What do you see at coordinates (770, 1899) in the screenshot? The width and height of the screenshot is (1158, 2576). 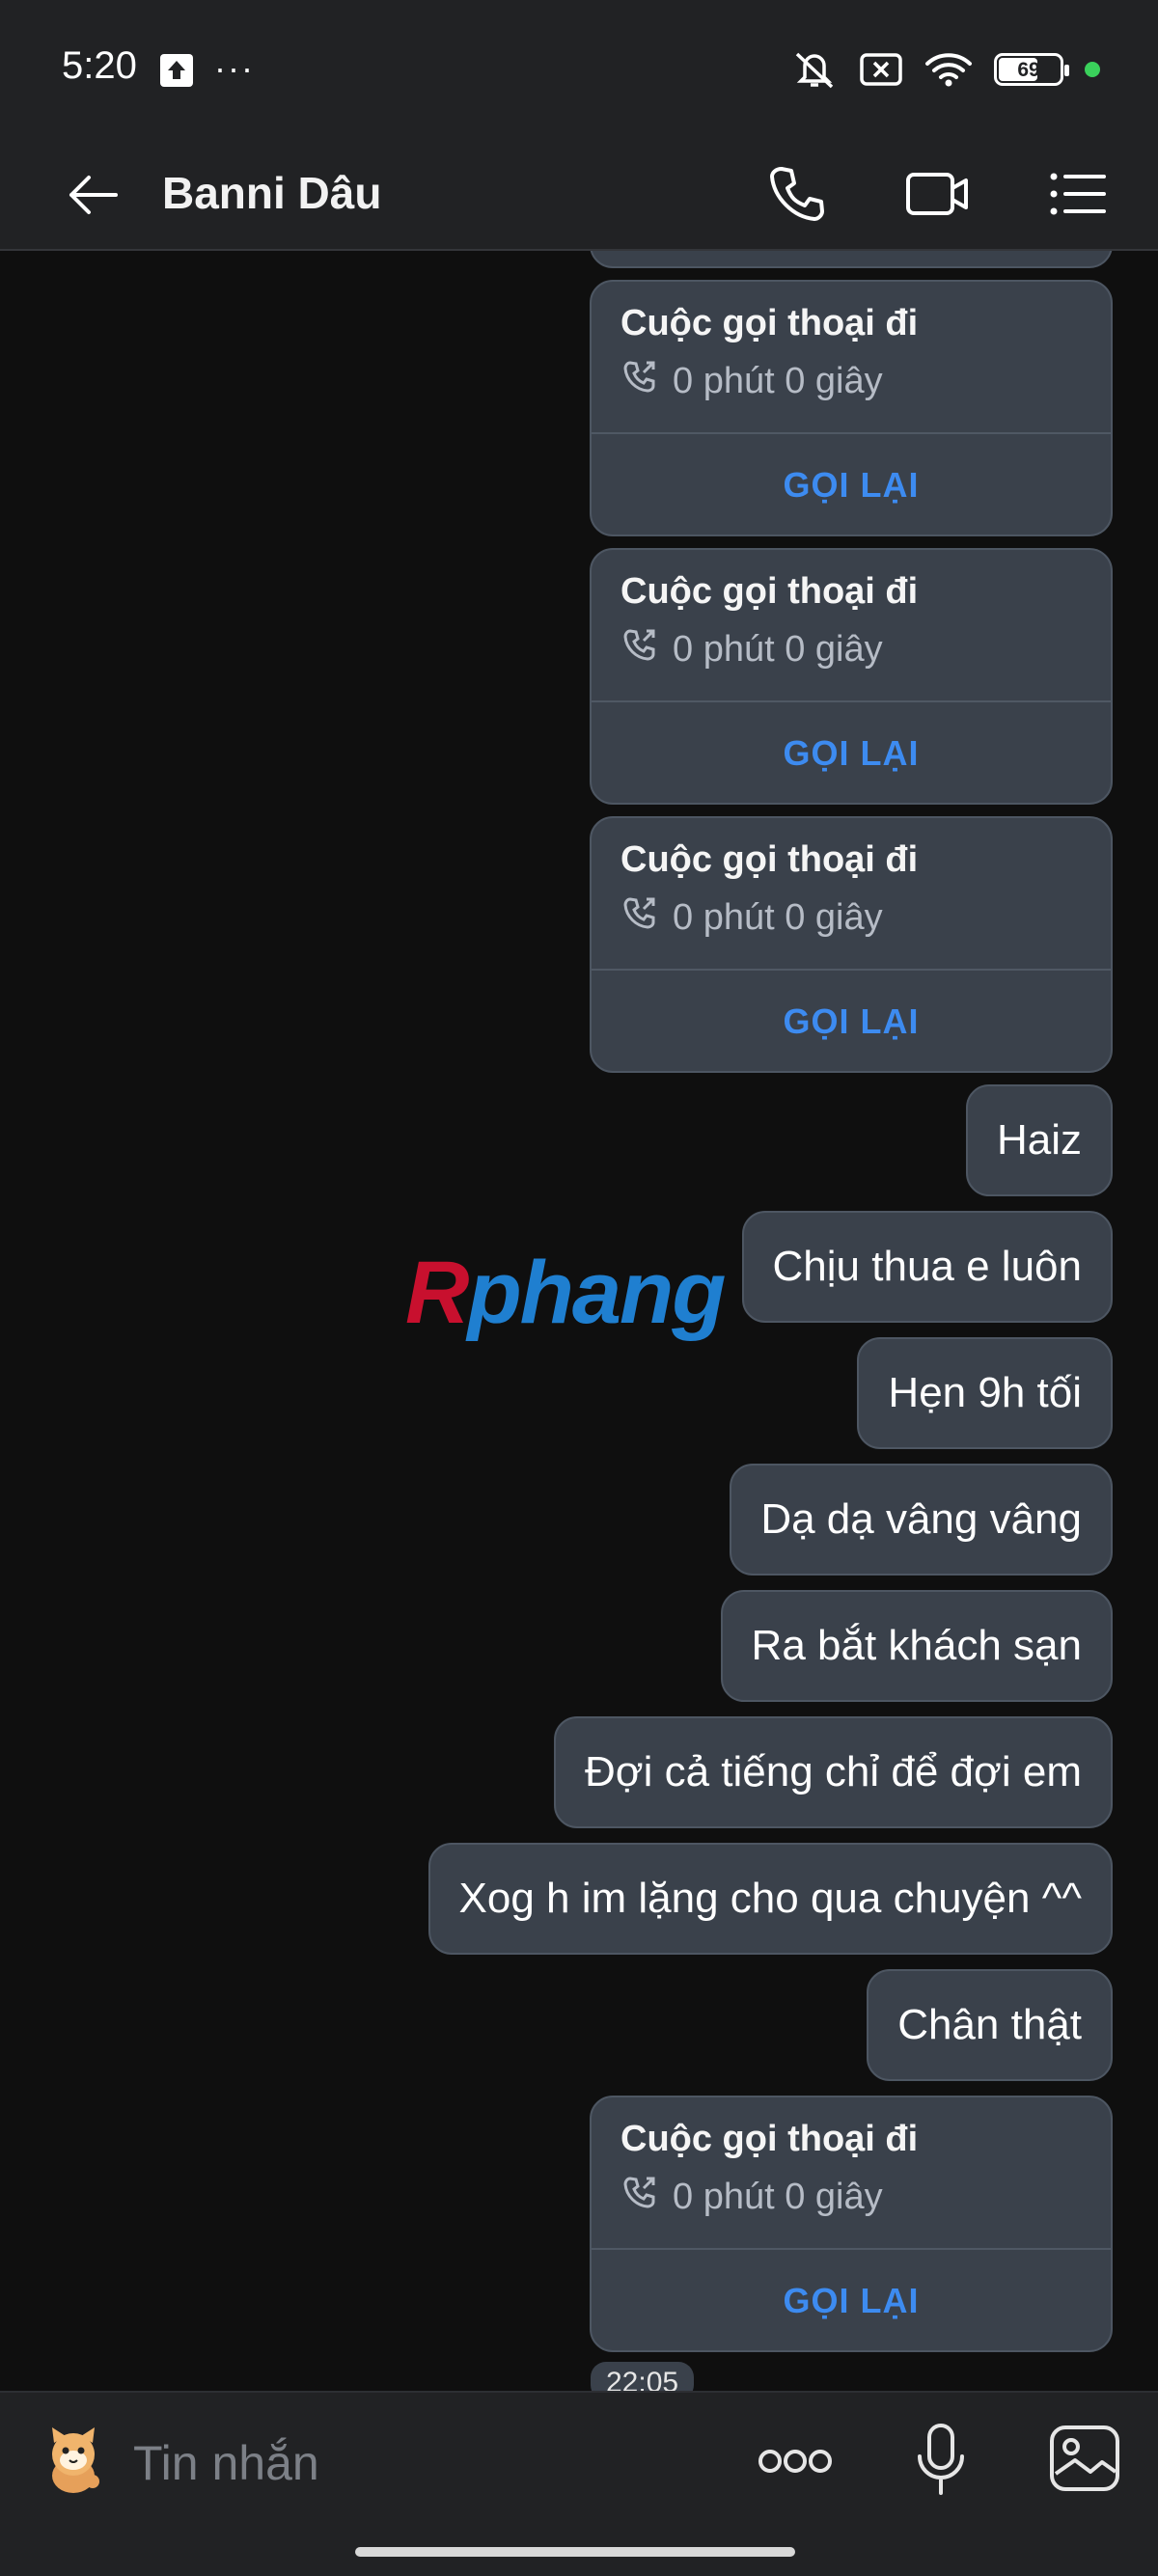 I see `message-bubble: Xog h im lặng cho qua chuyện ^^` at bounding box center [770, 1899].